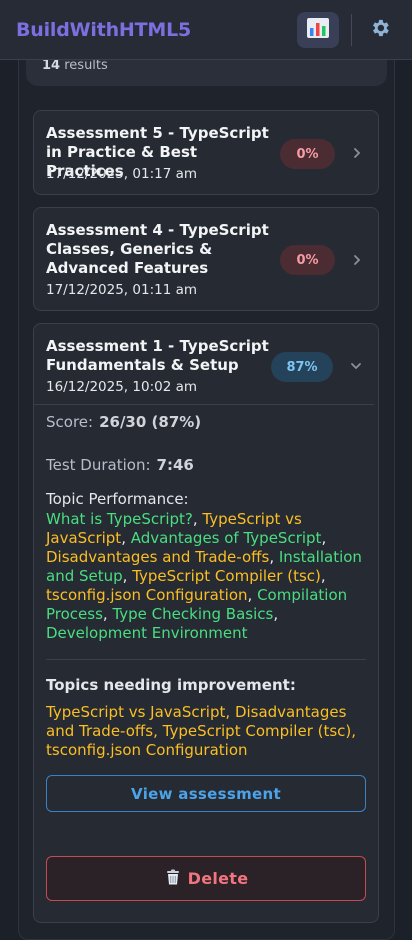 The height and width of the screenshot is (940, 412). I want to click on topic-performance-label: Topic Performance:, so click(117, 499).